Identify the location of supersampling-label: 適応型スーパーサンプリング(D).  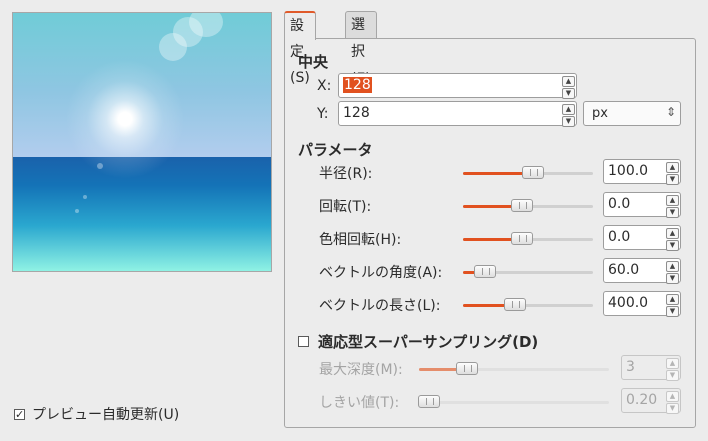
(428, 342).